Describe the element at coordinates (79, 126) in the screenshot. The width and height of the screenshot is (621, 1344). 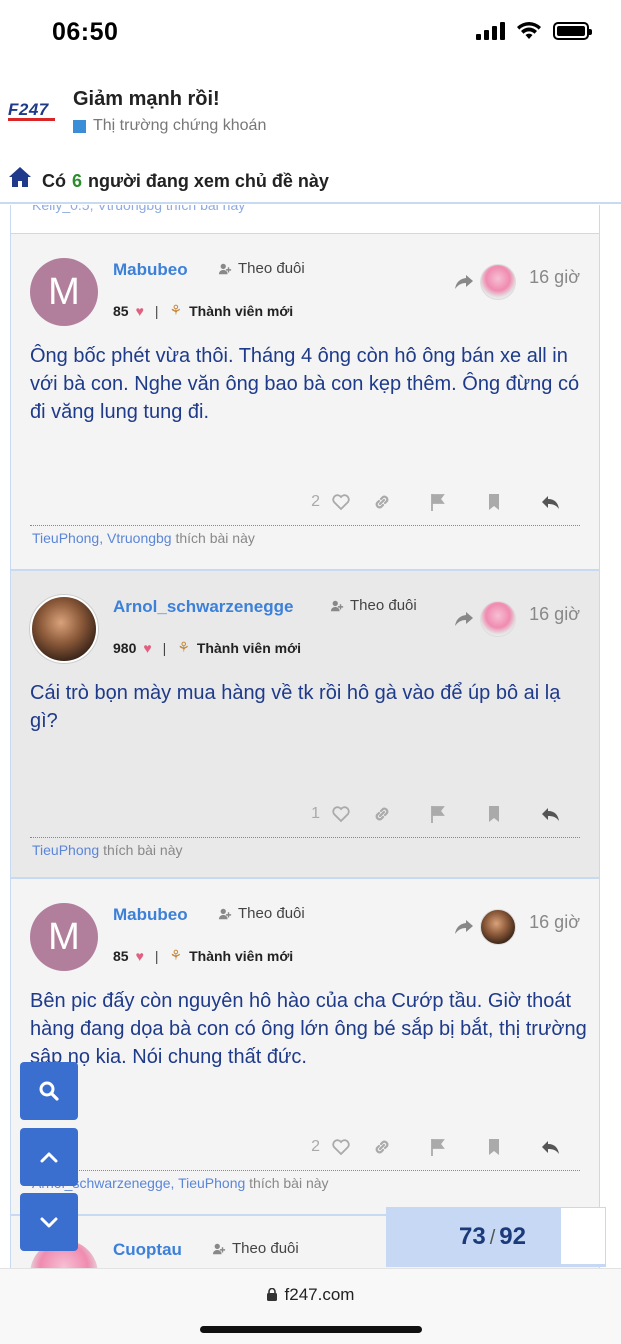
I see `category-color-icon` at that location.